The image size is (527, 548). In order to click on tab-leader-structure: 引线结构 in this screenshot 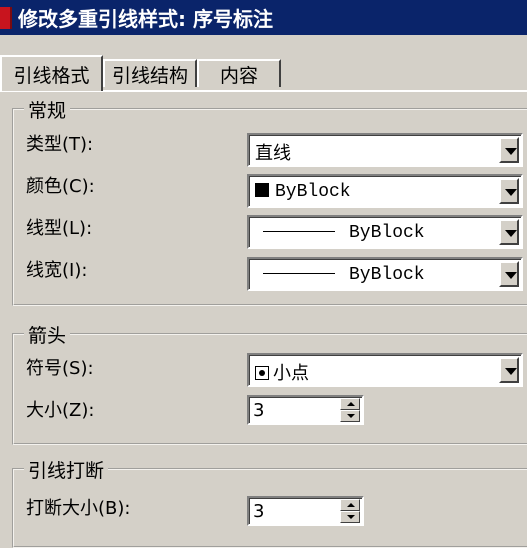, I will do `click(150, 73)`.